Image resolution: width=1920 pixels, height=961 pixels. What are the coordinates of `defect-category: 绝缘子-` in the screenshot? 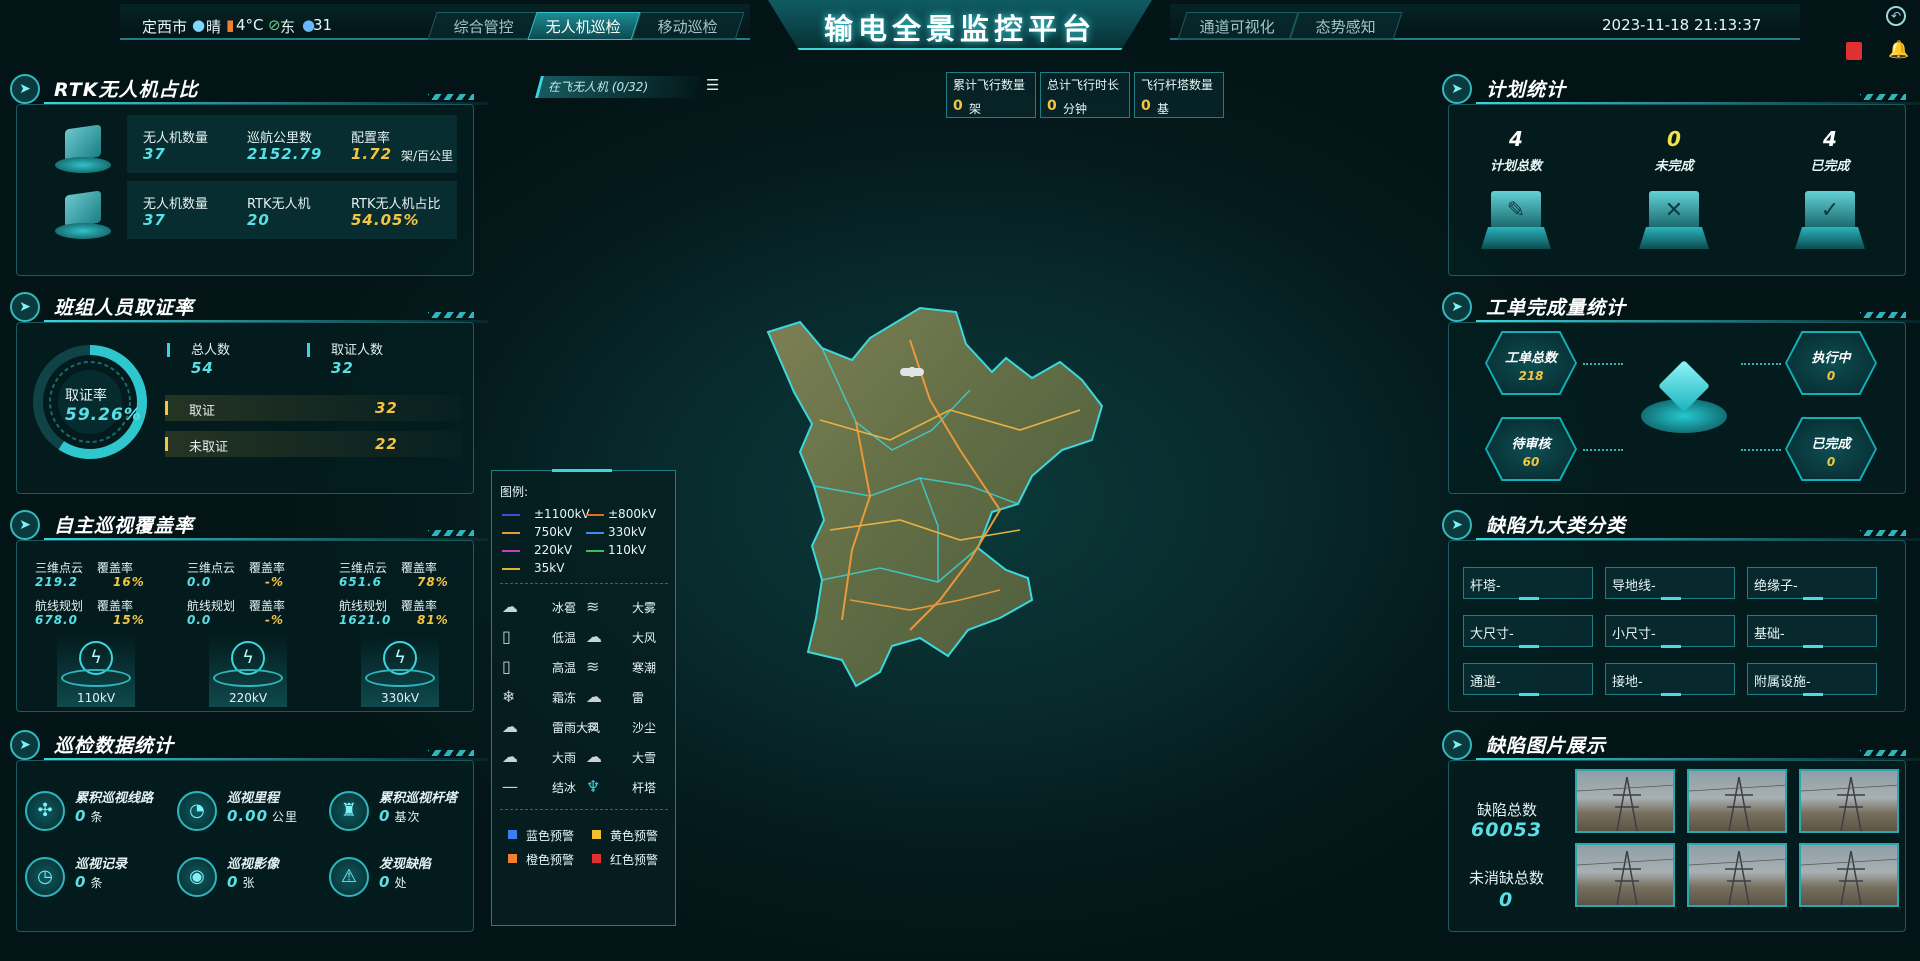 It's located at (1812, 583).